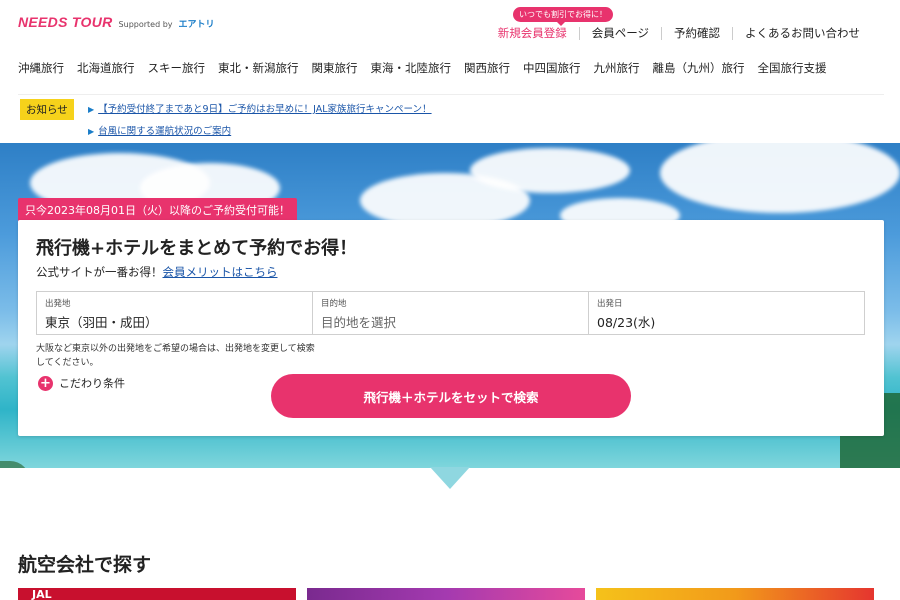  I want to click on search-button: 飛行機＋ホテルをセットで検索, so click(451, 396).